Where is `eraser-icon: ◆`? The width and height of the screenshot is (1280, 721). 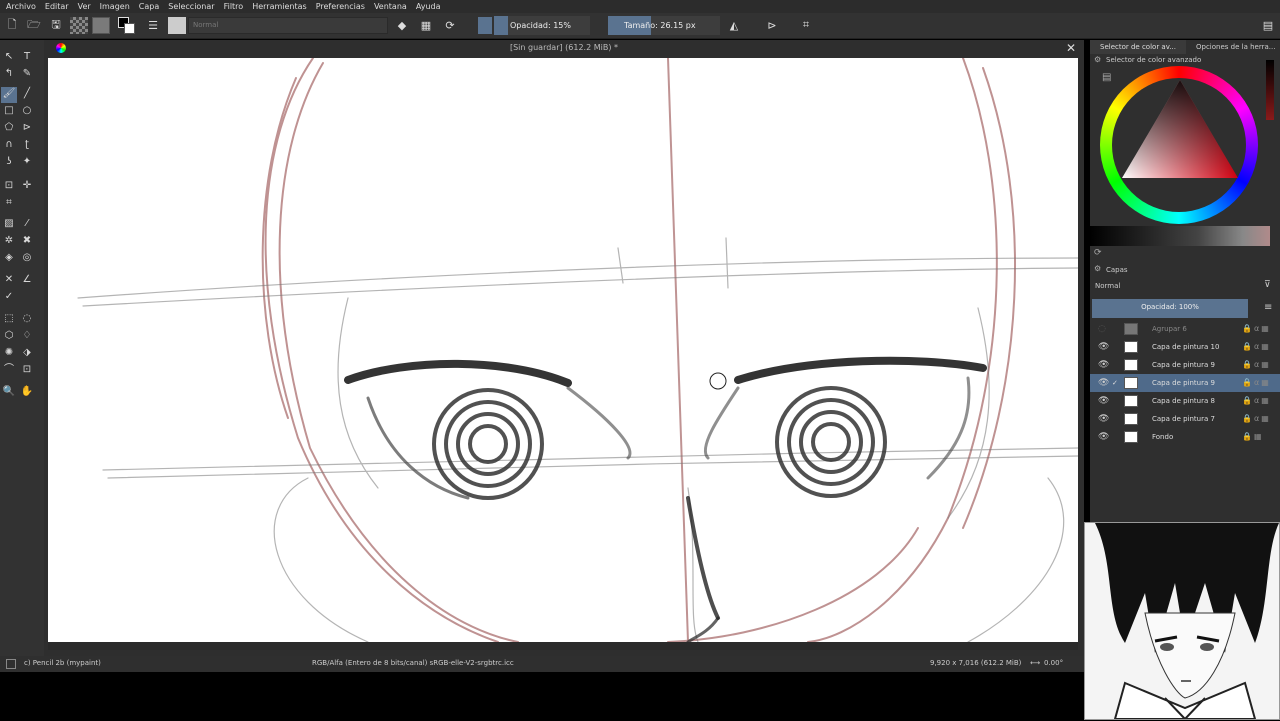 eraser-icon: ◆ is located at coordinates (402, 25).